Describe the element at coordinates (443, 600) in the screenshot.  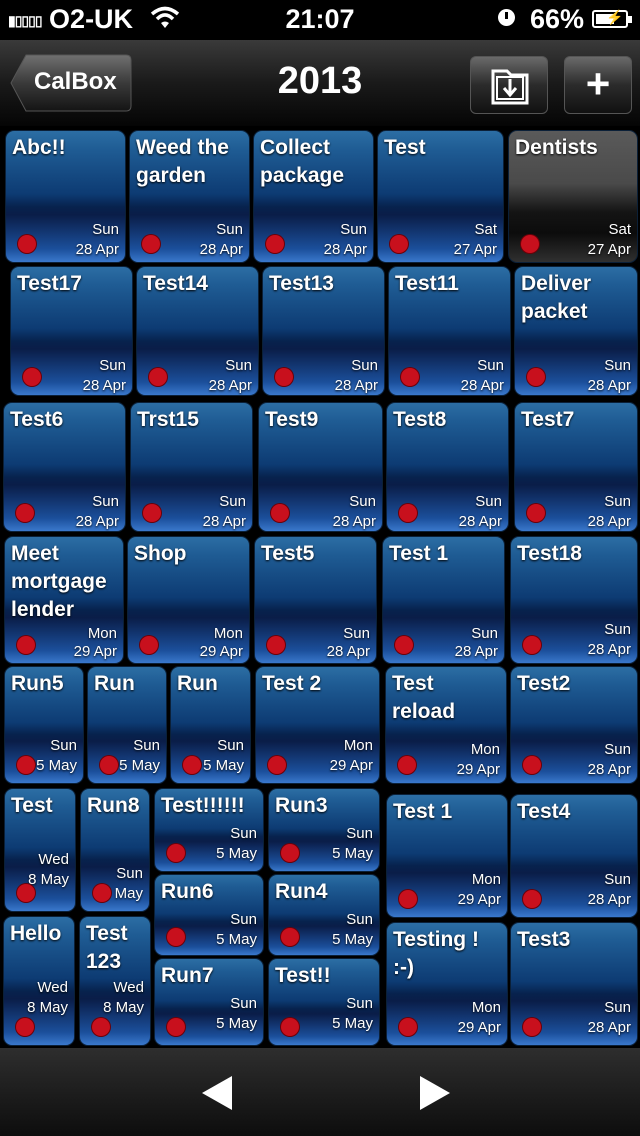
I see `event-tile: Test 1 Sun 28 Apr` at that location.